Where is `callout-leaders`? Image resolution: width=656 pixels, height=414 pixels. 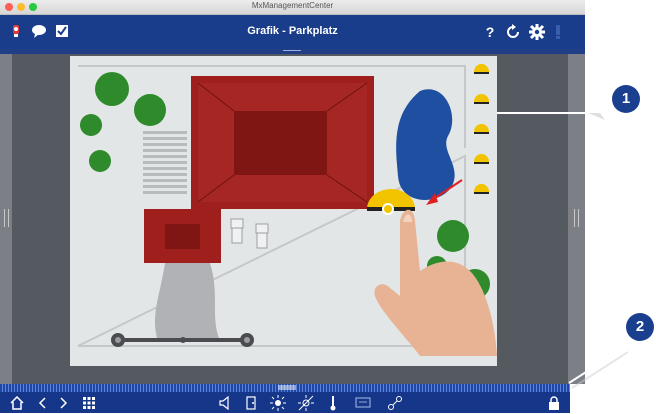 callout-leaders is located at coordinates (563, 250).